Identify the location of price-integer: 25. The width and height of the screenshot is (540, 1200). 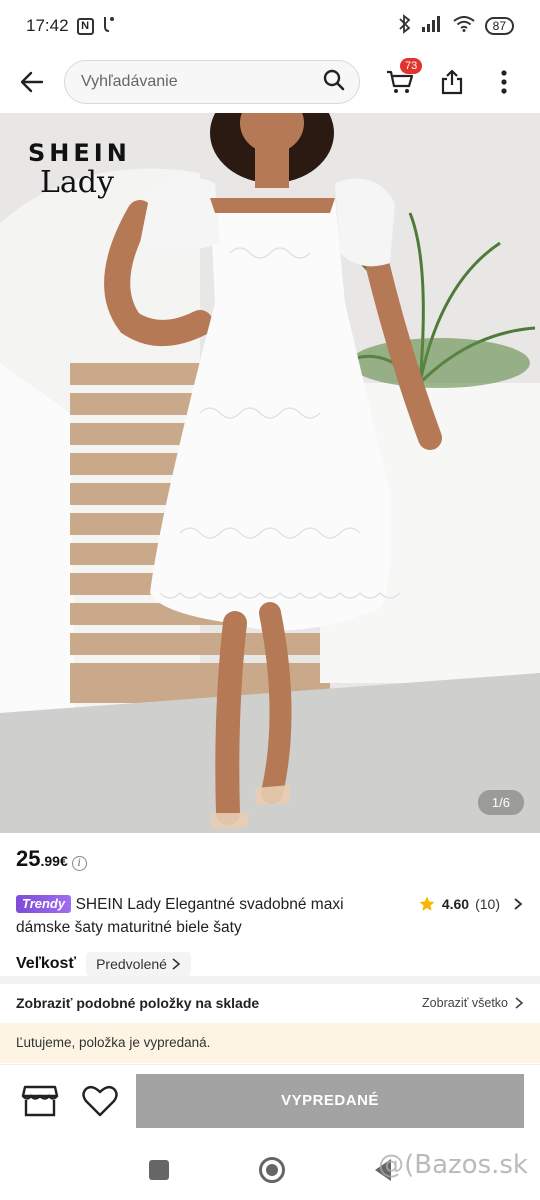
(28, 858).